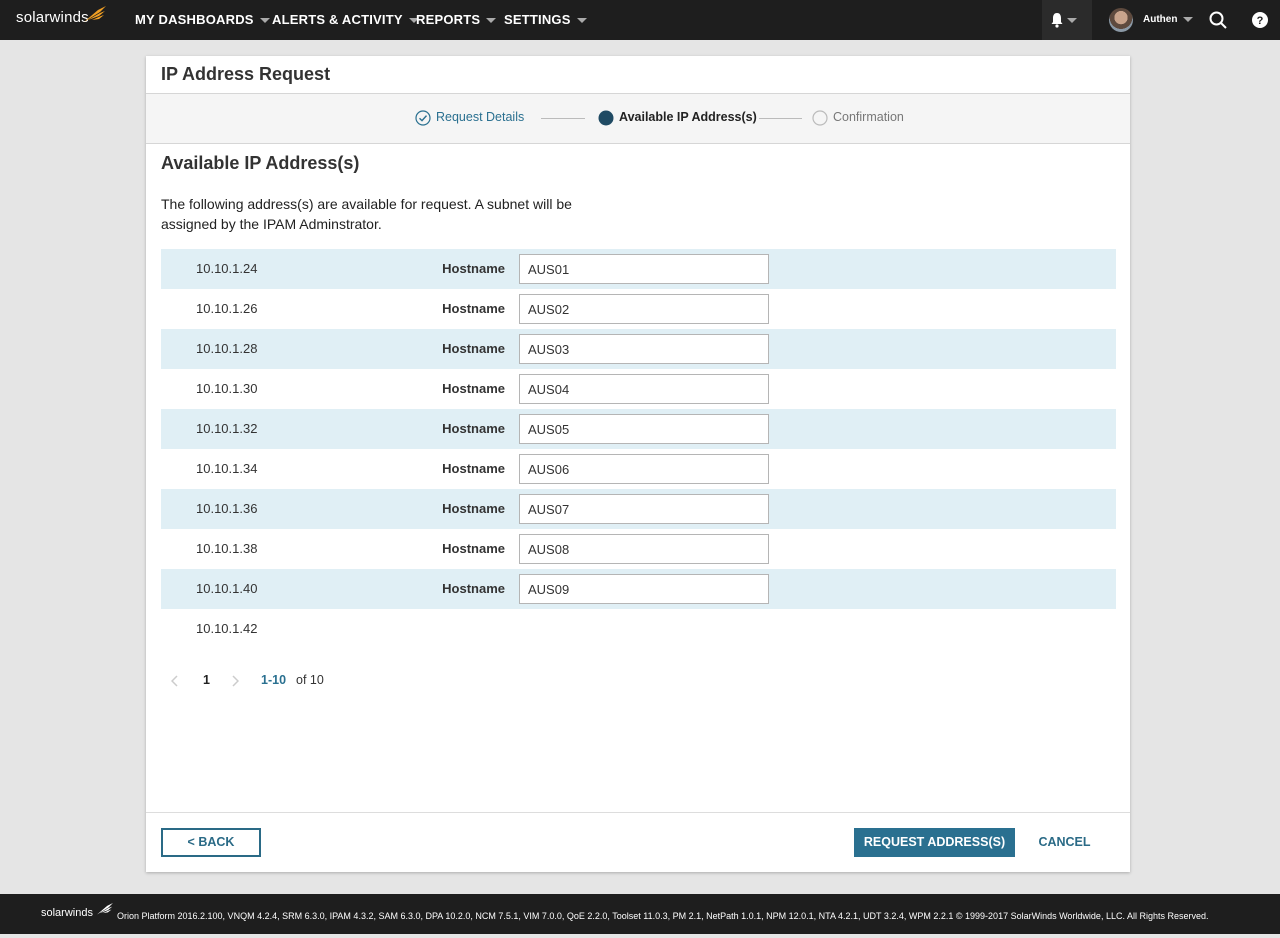 The width and height of the screenshot is (1280, 938). What do you see at coordinates (537, 19) in the screenshot?
I see `nav-label: SETTINGS` at bounding box center [537, 19].